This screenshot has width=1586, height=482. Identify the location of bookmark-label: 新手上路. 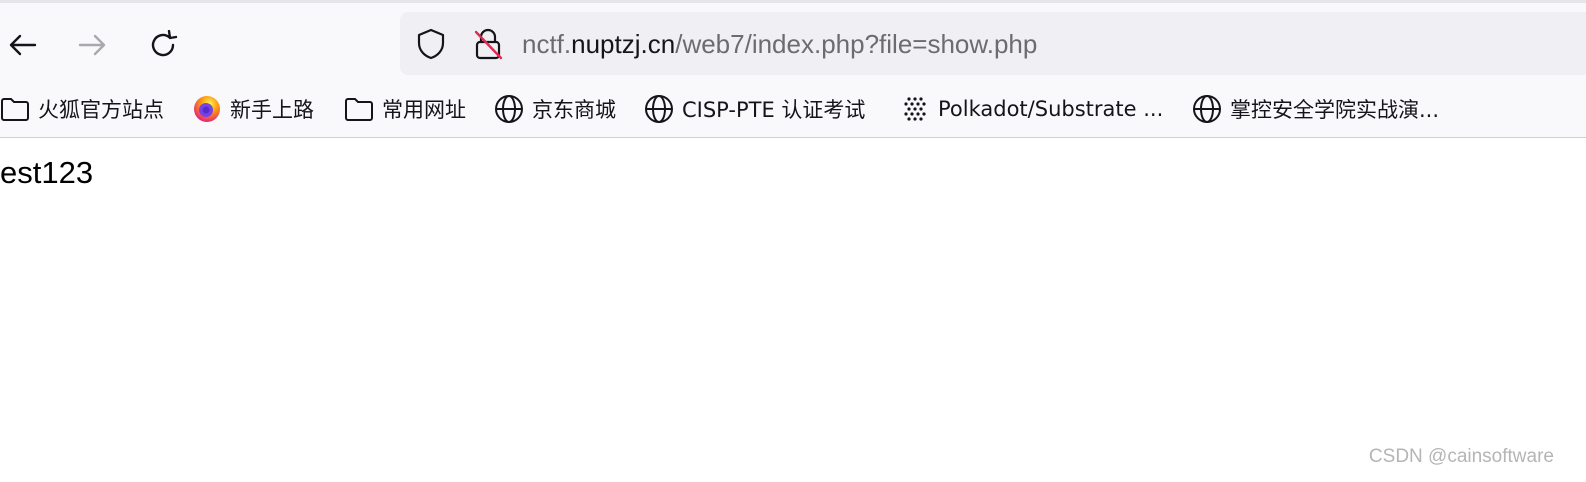
(272, 110).